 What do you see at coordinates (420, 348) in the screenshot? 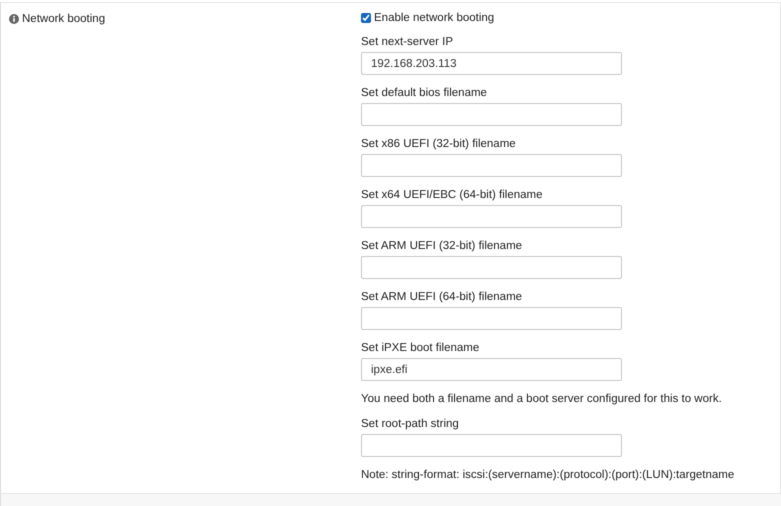
I see `field-label: Set iPXE boot filename` at bounding box center [420, 348].